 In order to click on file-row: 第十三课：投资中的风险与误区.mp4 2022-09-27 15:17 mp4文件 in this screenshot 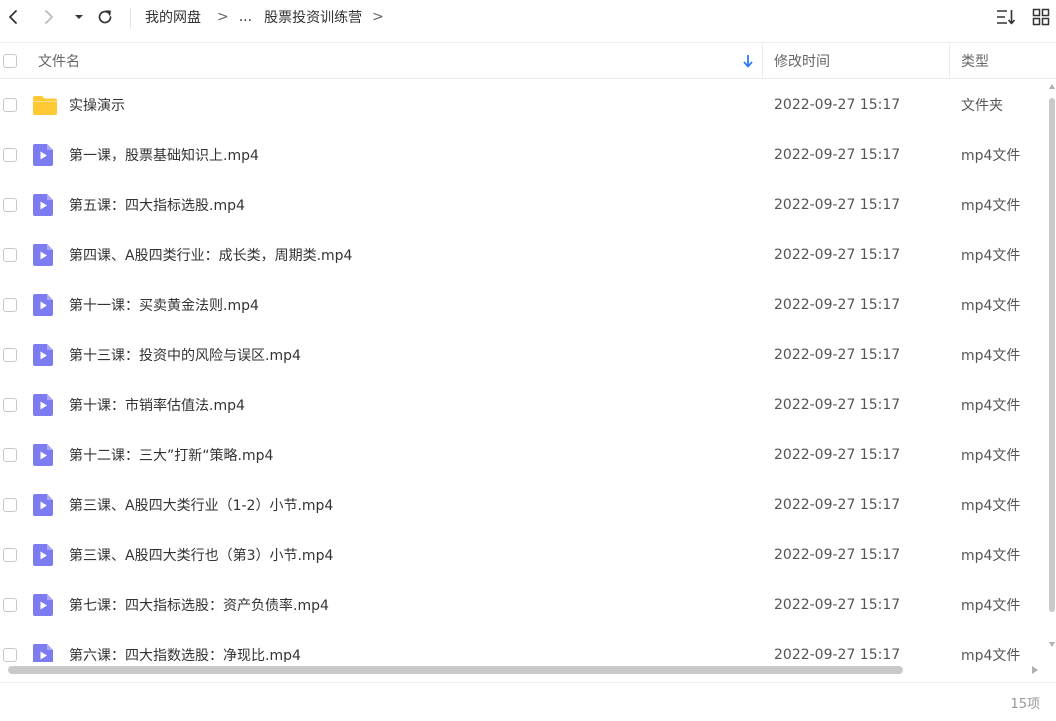, I will do `click(524, 355)`.